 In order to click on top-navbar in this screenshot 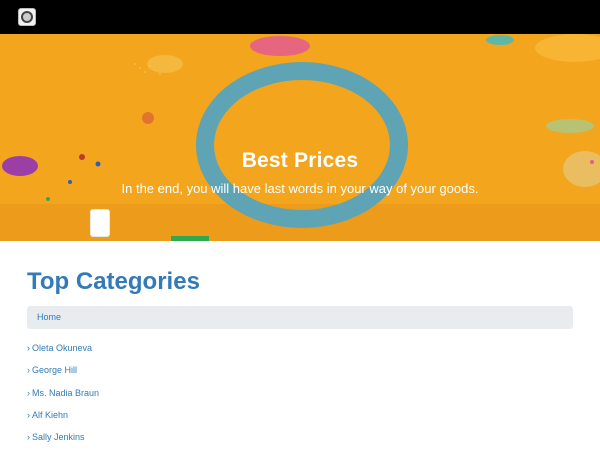, I will do `click(300, 17)`.